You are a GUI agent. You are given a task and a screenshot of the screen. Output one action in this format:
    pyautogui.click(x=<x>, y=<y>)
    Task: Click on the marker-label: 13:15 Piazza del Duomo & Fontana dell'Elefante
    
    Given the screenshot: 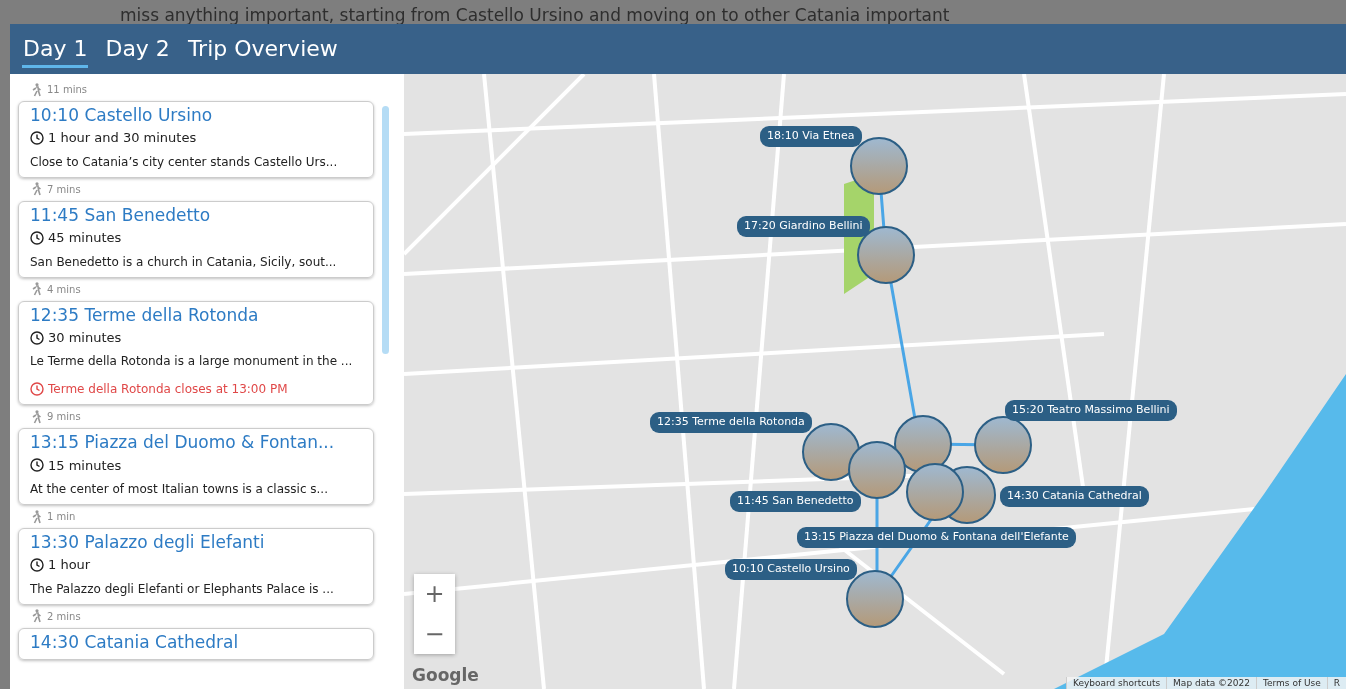 What is the action you would take?
    pyautogui.click(x=936, y=537)
    